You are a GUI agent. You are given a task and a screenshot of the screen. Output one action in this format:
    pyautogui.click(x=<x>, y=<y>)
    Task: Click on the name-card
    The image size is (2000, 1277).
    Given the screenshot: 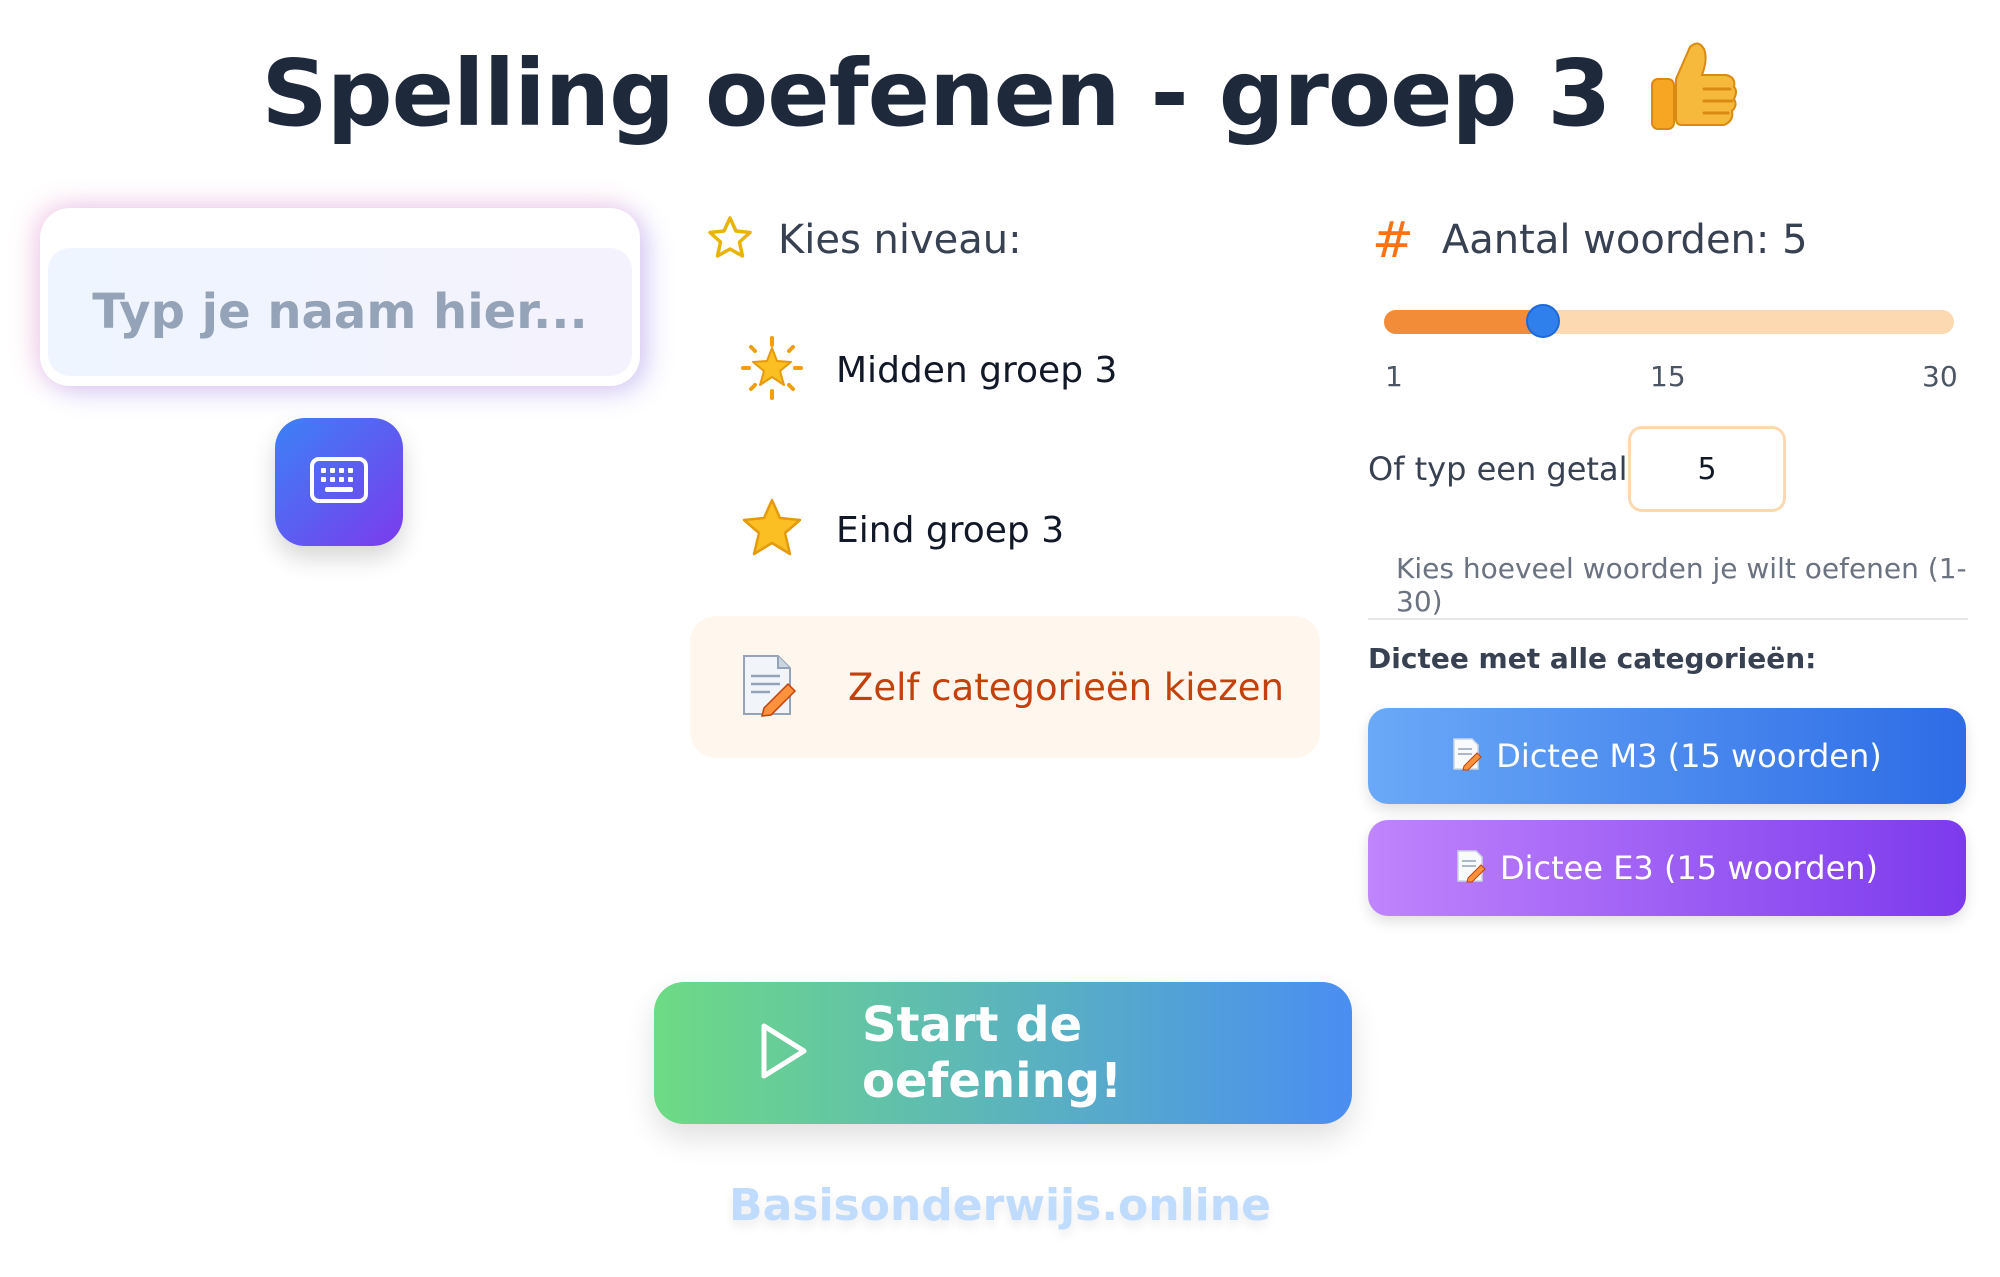 What is the action you would take?
    pyautogui.click(x=340, y=297)
    